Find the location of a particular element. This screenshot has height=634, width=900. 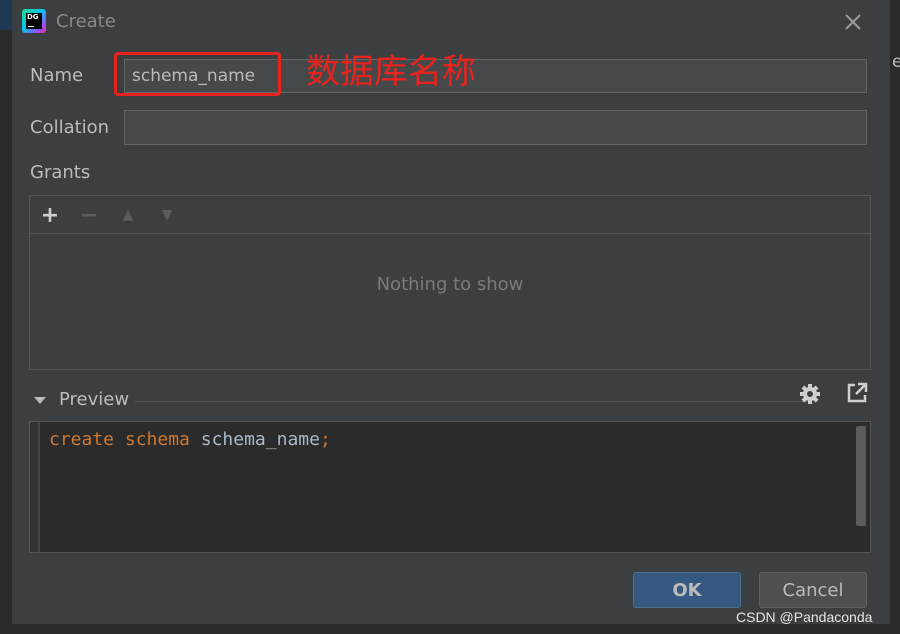

remove-grant-button: − is located at coordinates (89, 215).